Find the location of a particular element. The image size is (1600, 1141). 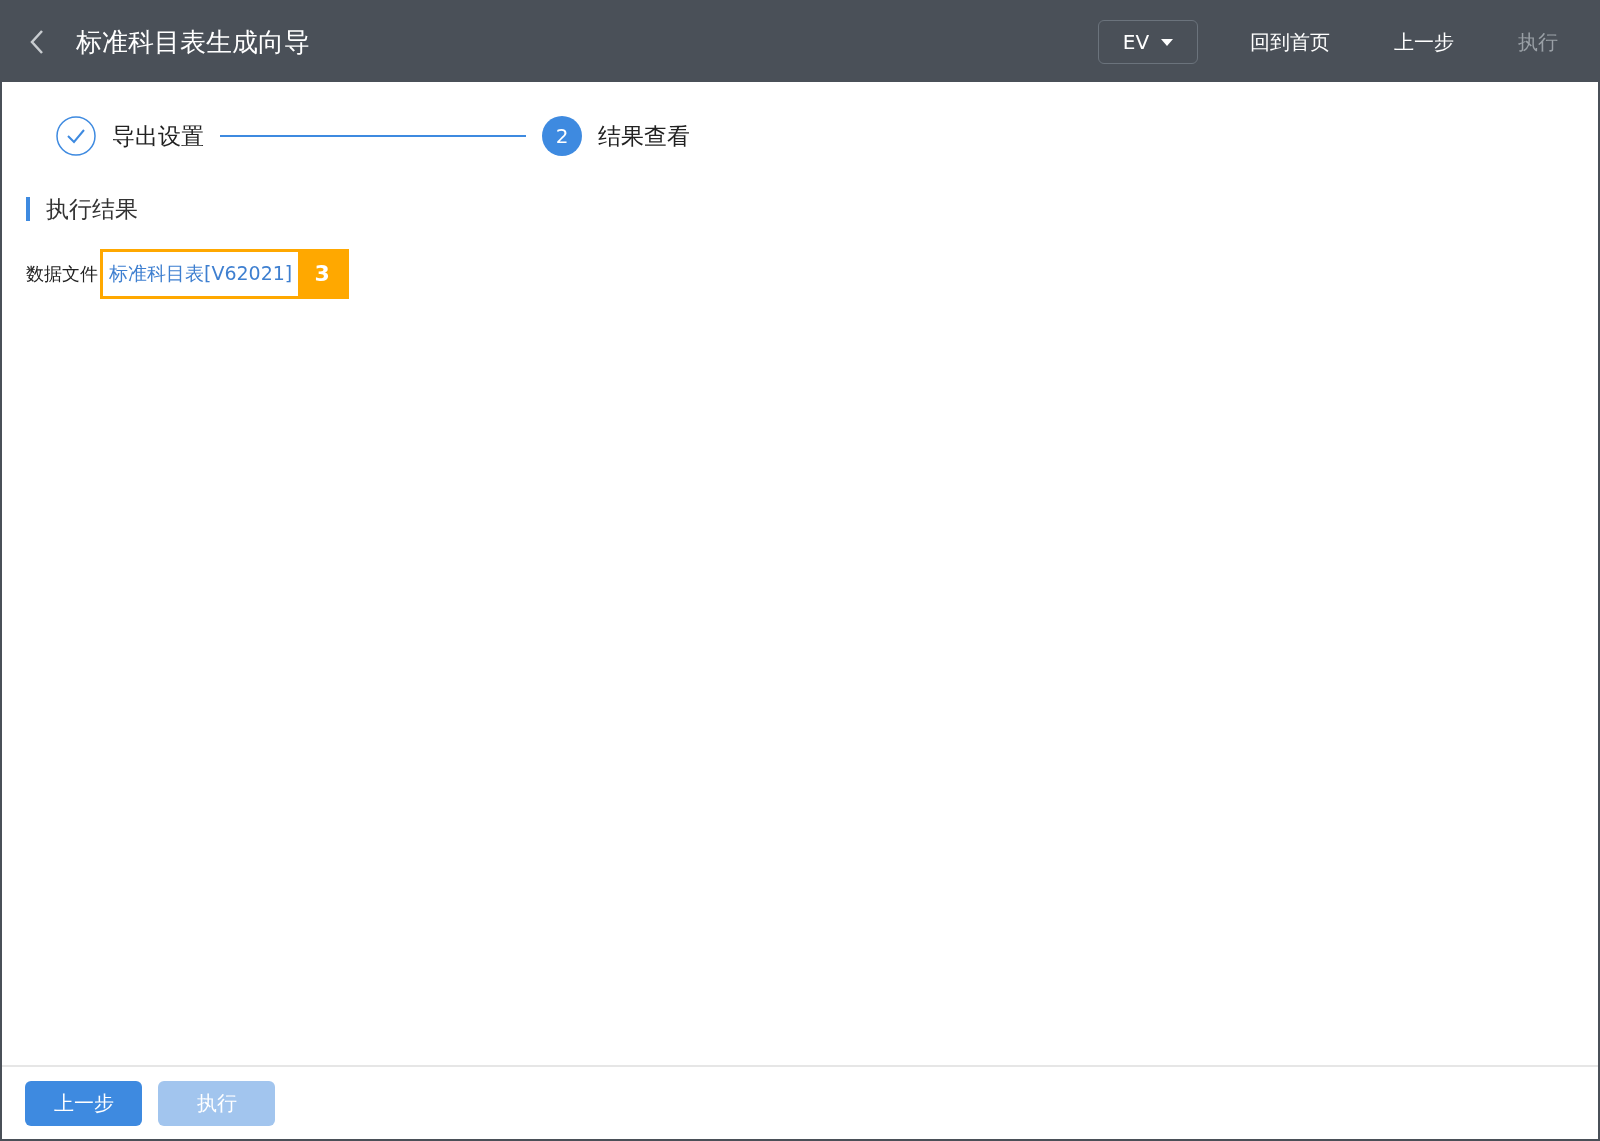

field-label: 数据文件 is located at coordinates (62, 274).